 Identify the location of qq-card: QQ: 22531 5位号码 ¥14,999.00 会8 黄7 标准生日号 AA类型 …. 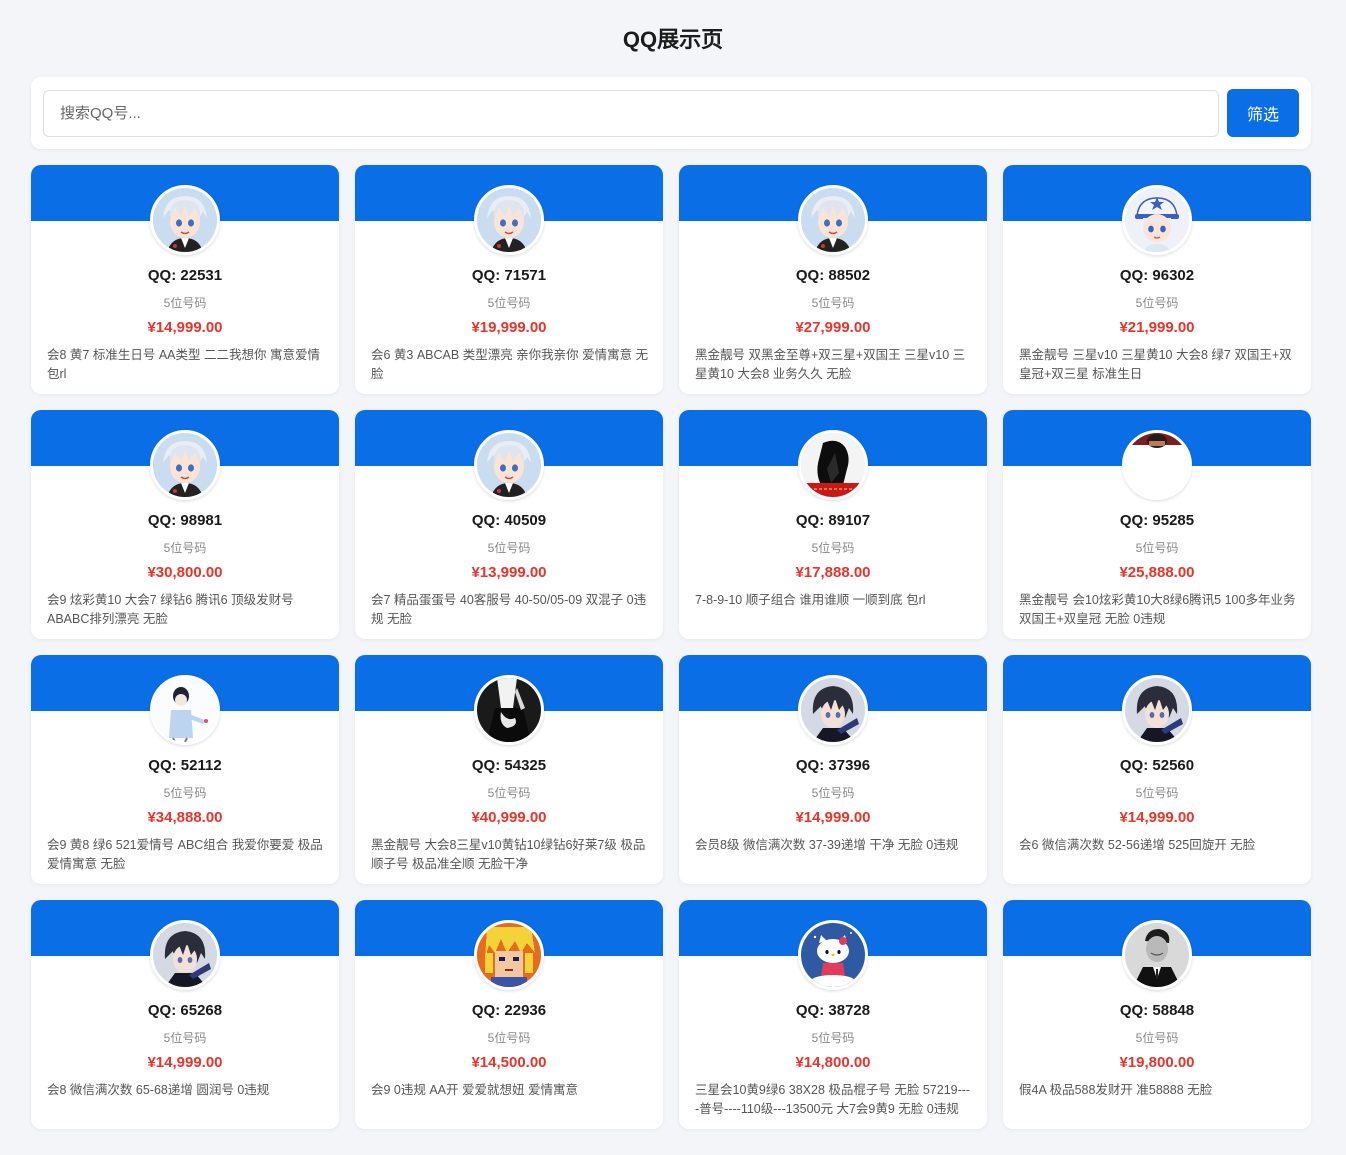
(185, 279).